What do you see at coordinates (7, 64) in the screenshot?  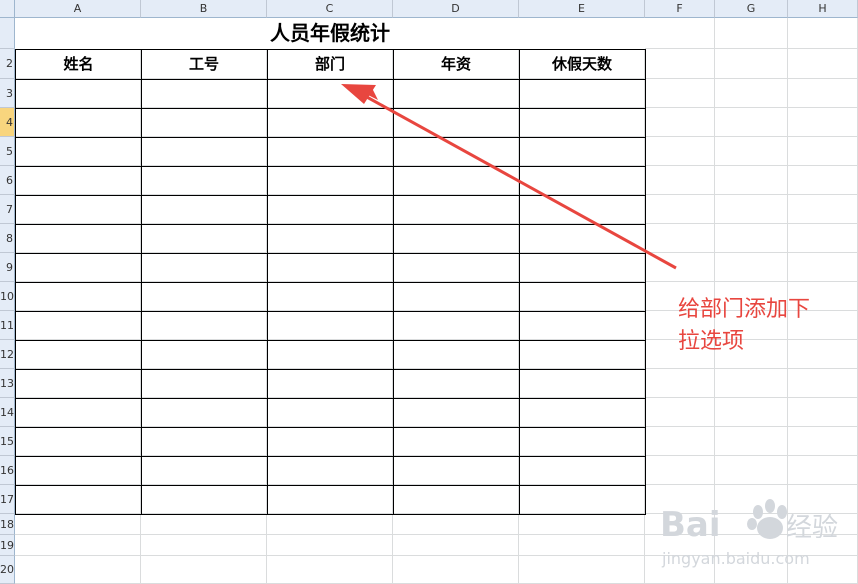 I see `row-header: 2` at bounding box center [7, 64].